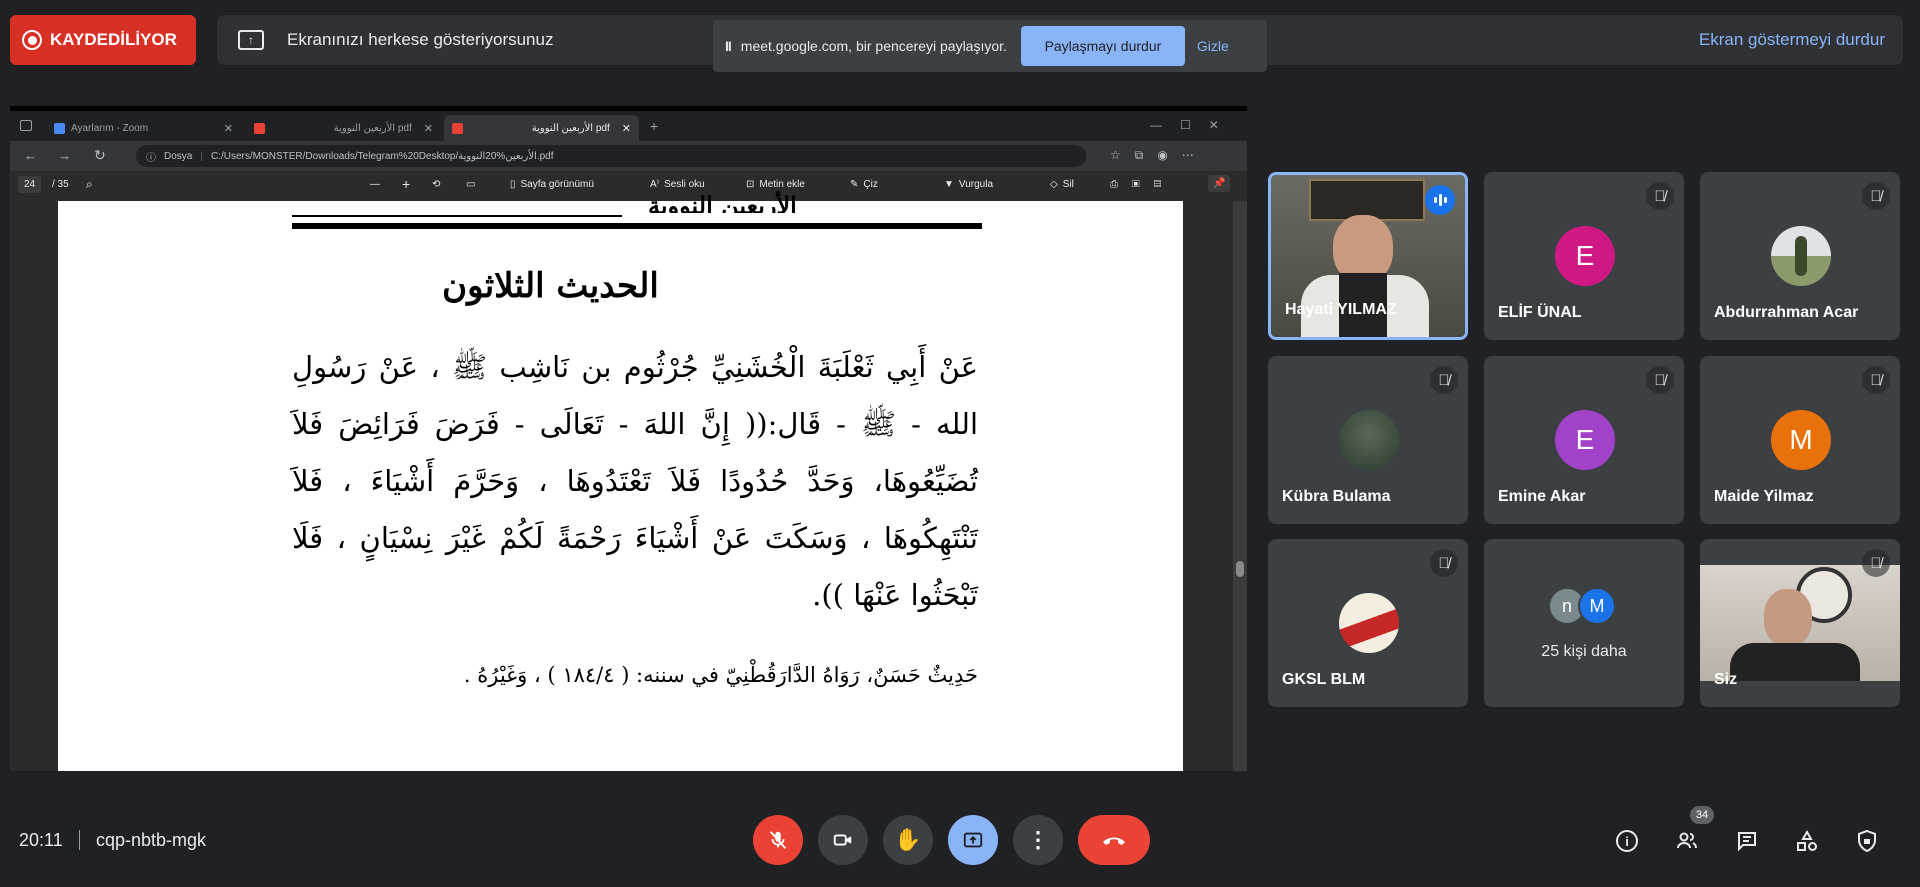 The height and width of the screenshot is (887, 1920). What do you see at coordinates (654, 126) in the screenshot?
I see `new-tab-icon: +` at bounding box center [654, 126].